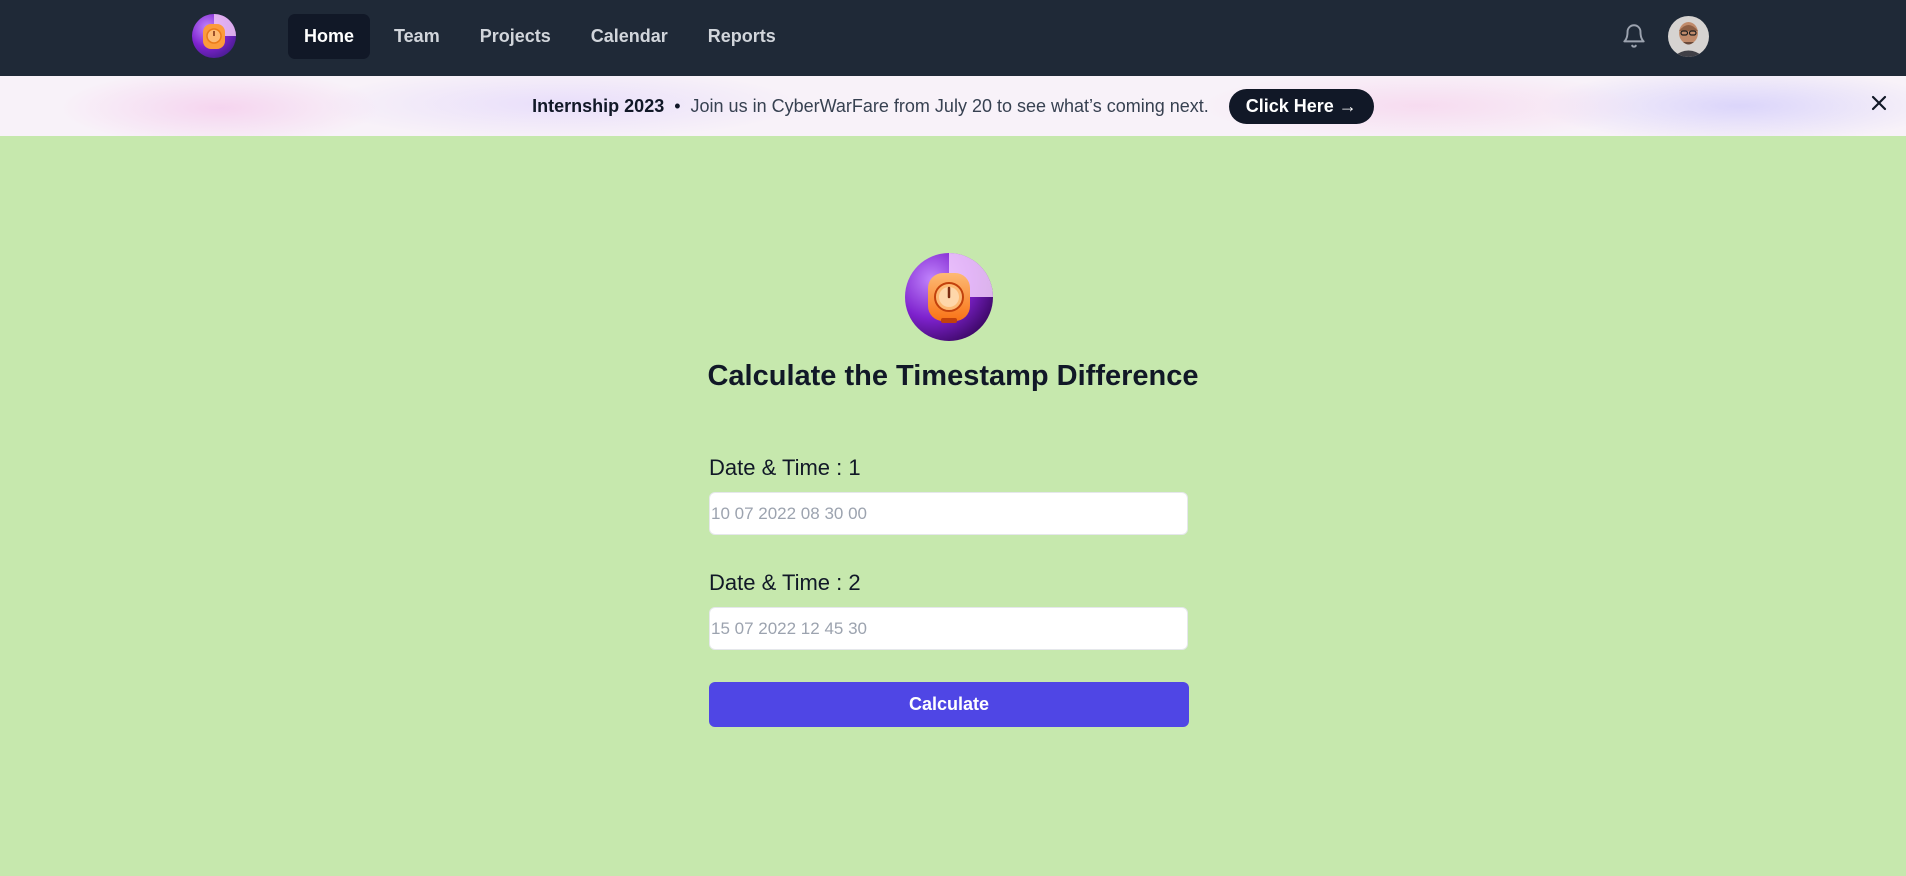 This screenshot has height=876, width=1906. Describe the element at coordinates (953, 38) in the screenshot. I see `top-navbar: Home Team Projects Calendar Reports` at that location.